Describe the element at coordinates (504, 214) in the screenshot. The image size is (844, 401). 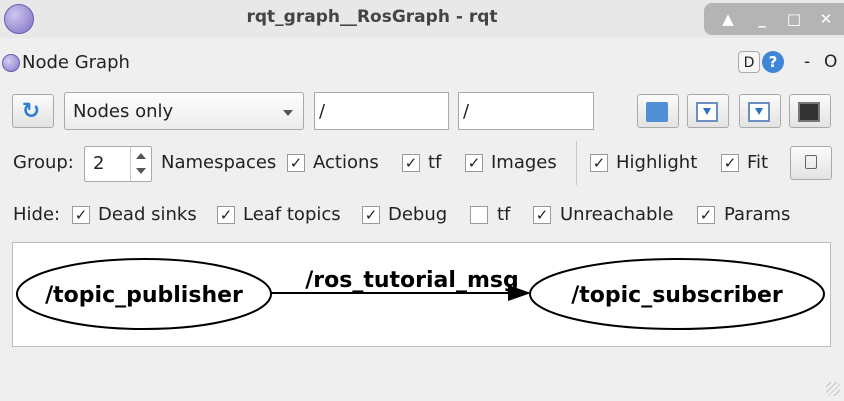
I see `hide-tf-label: tf` at that location.